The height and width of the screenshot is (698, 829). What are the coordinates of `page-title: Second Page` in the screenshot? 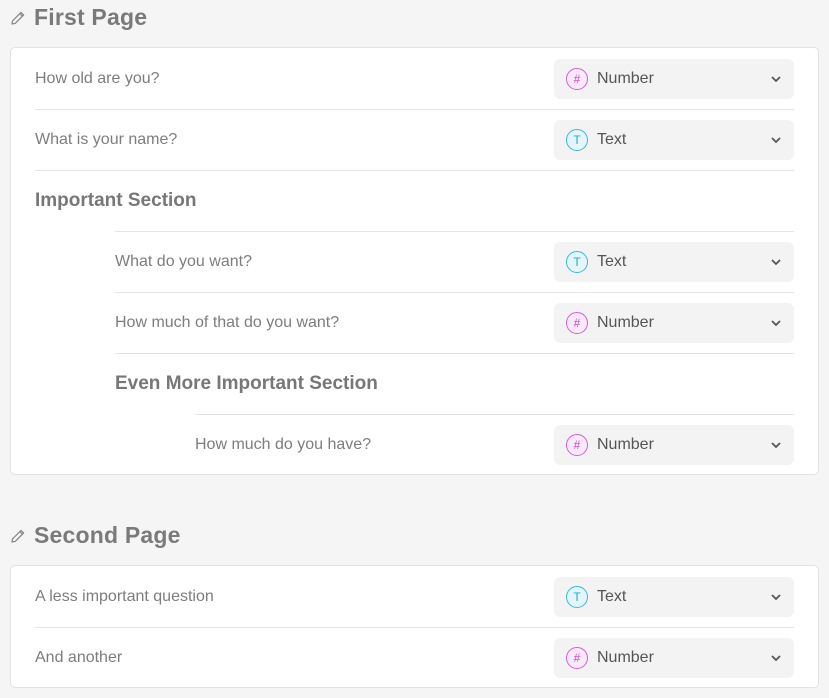 It's located at (107, 535).